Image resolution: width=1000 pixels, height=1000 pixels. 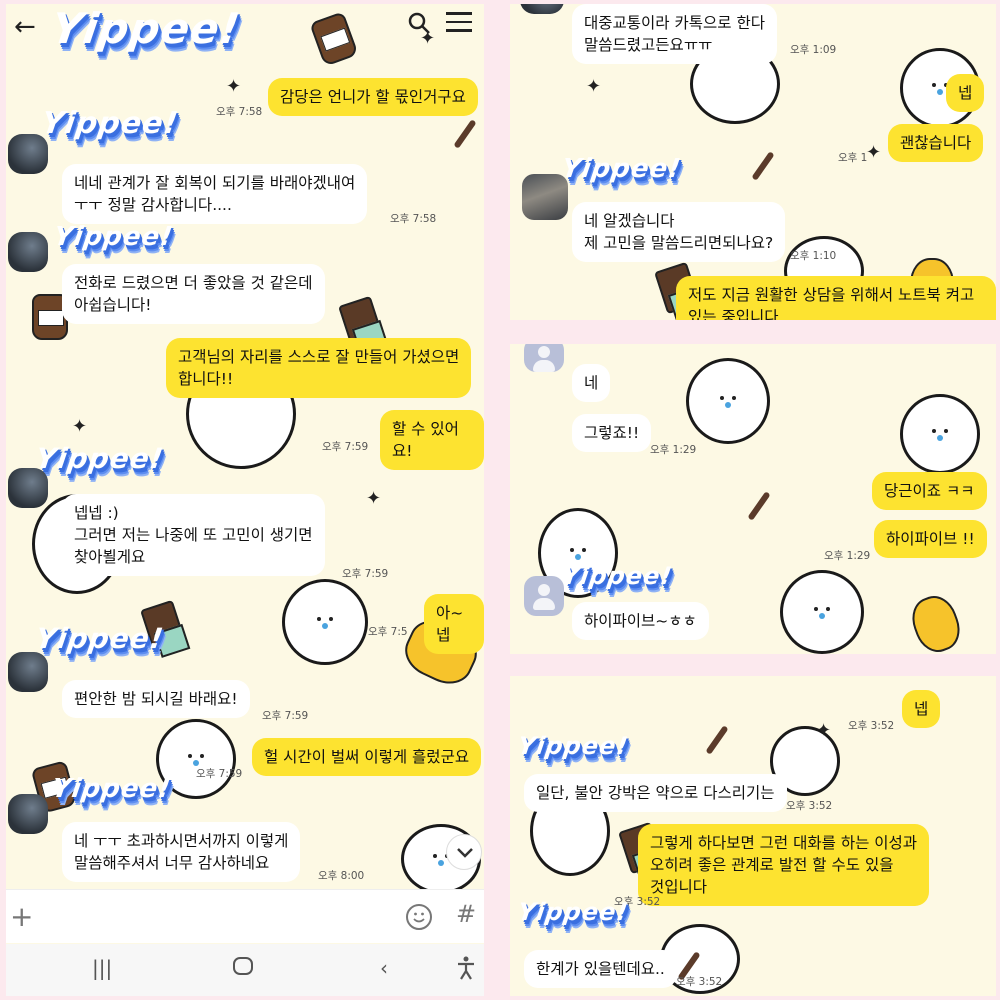 What do you see at coordinates (25, 27) in the screenshot?
I see `back-arrow-icon: ←` at bounding box center [25, 27].